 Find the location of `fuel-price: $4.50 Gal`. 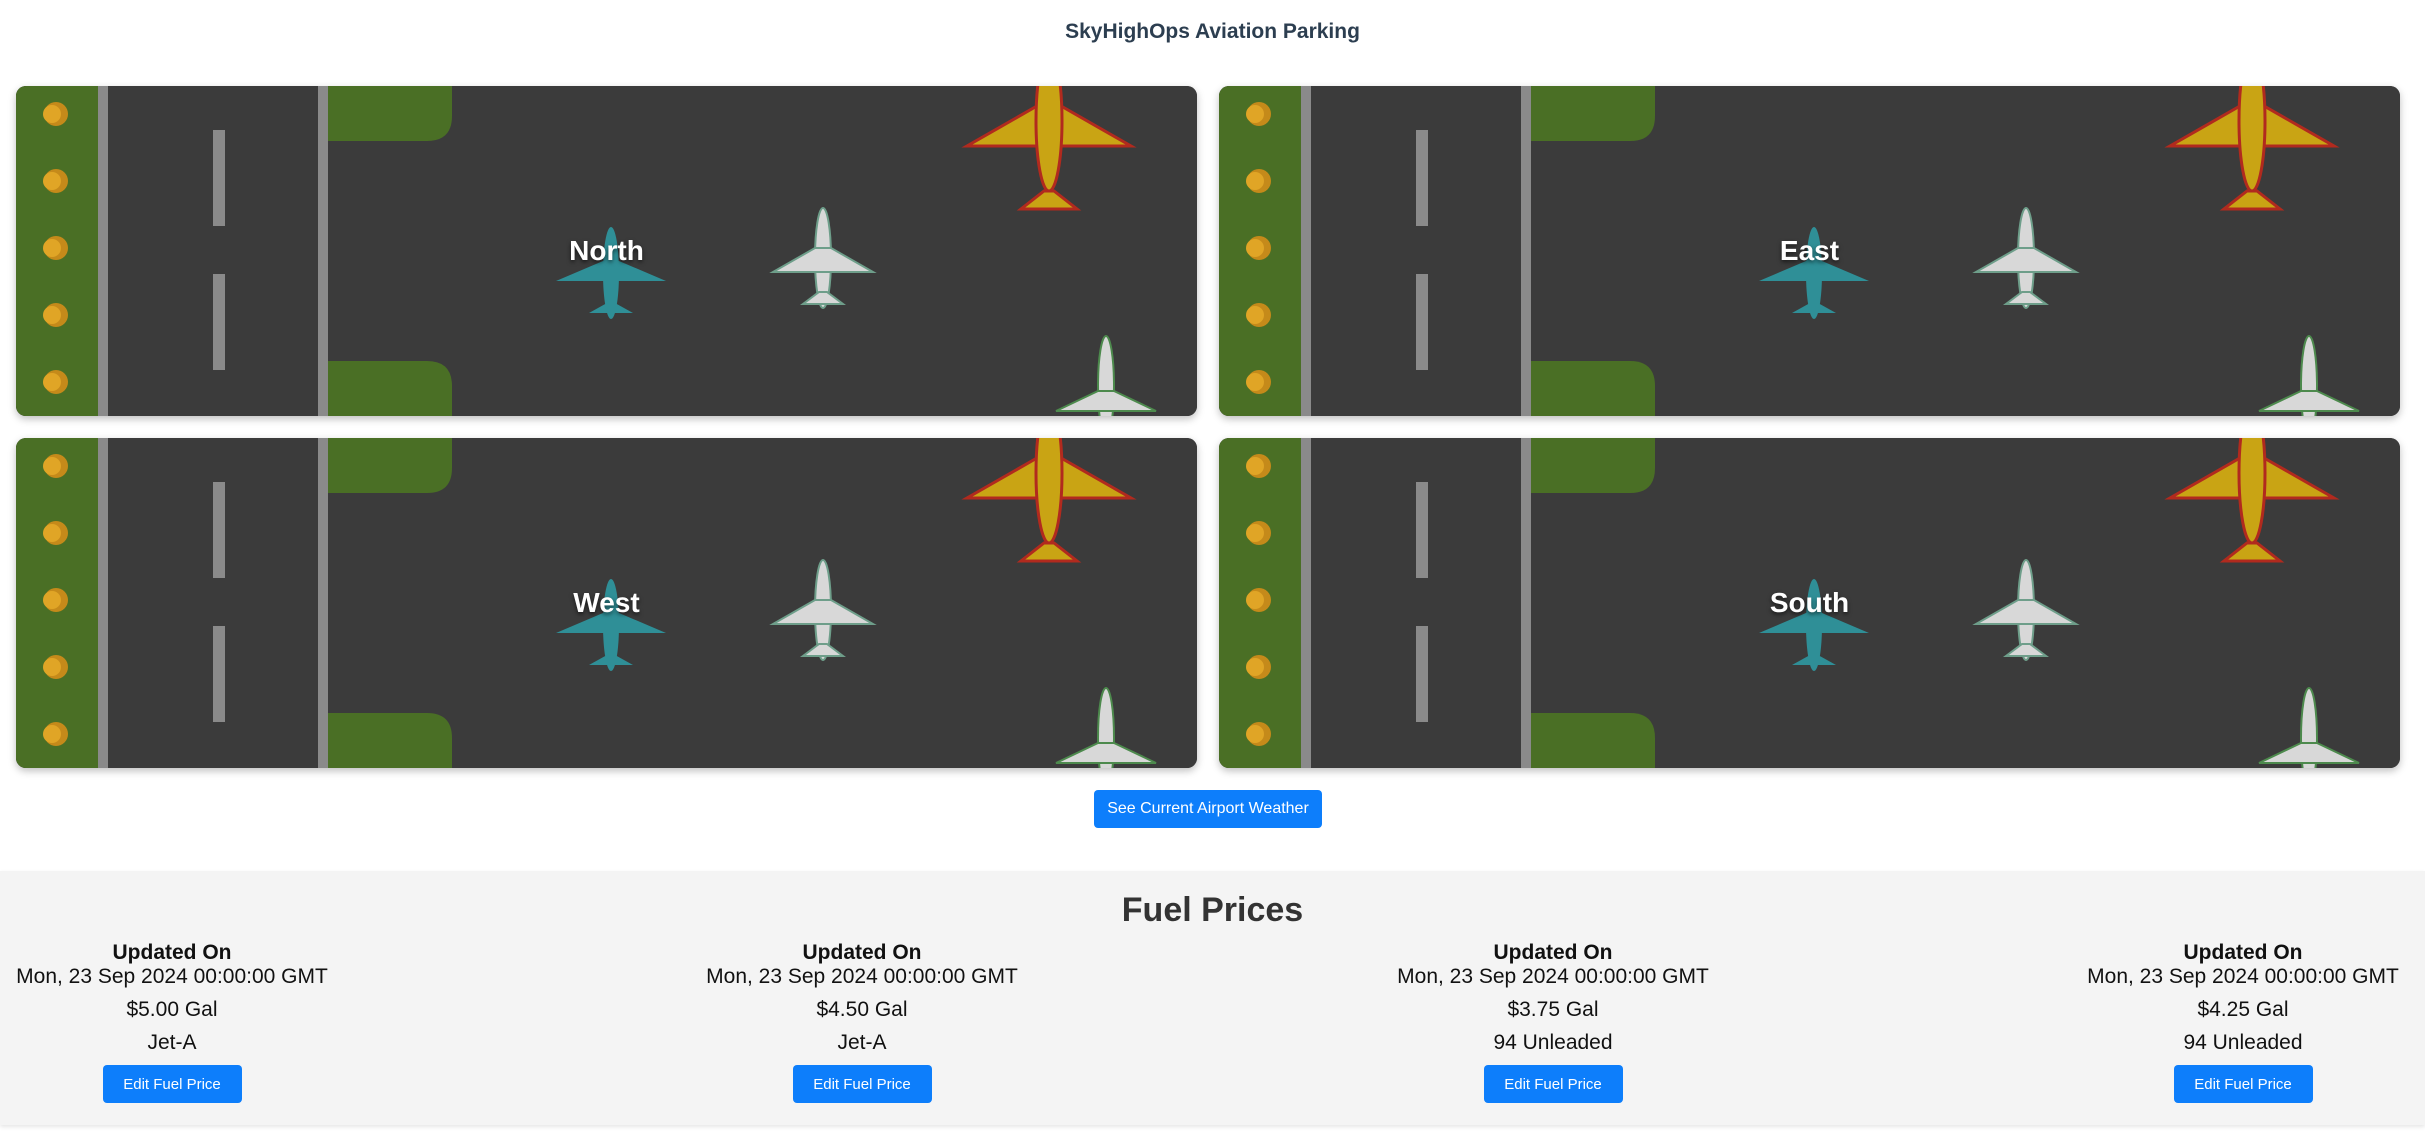

fuel-price: $4.50 Gal is located at coordinates (862, 1009).